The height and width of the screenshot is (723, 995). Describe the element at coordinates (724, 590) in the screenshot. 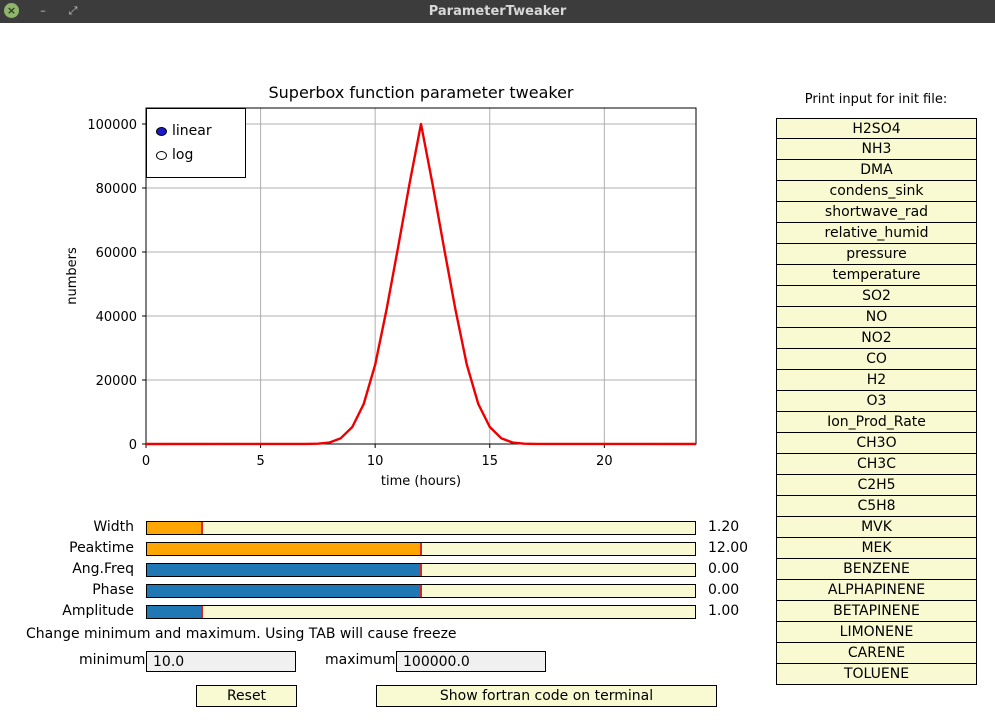

I see `slider-phase-value: 0.00` at that location.